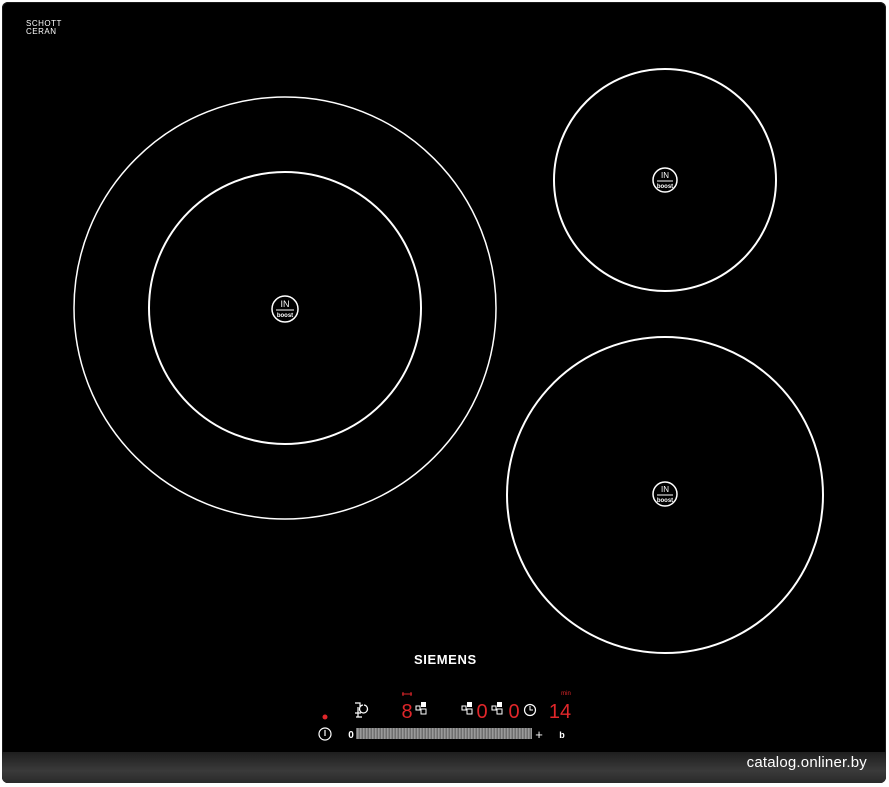 The height and width of the screenshot is (787, 889). Describe the element at coordinates (285, 304) in the screenshot. I see `zone-large-badge-in: IN` at that location.